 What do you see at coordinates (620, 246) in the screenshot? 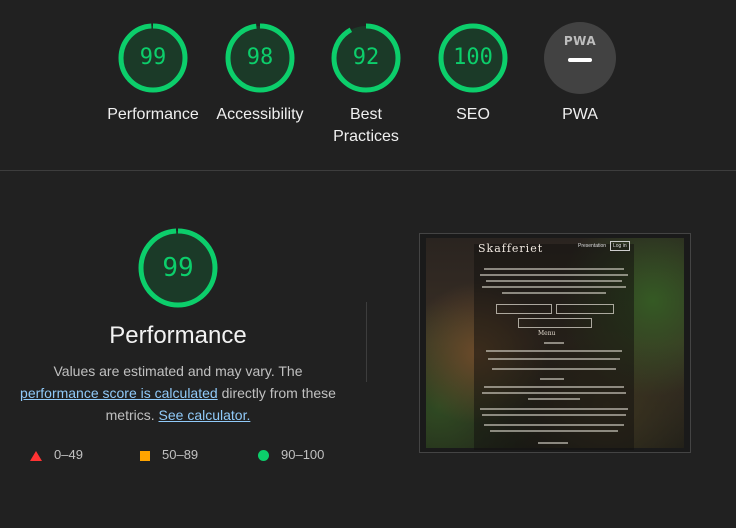
I see `screenshot-login: Log in` at bounding box center [620, 246].